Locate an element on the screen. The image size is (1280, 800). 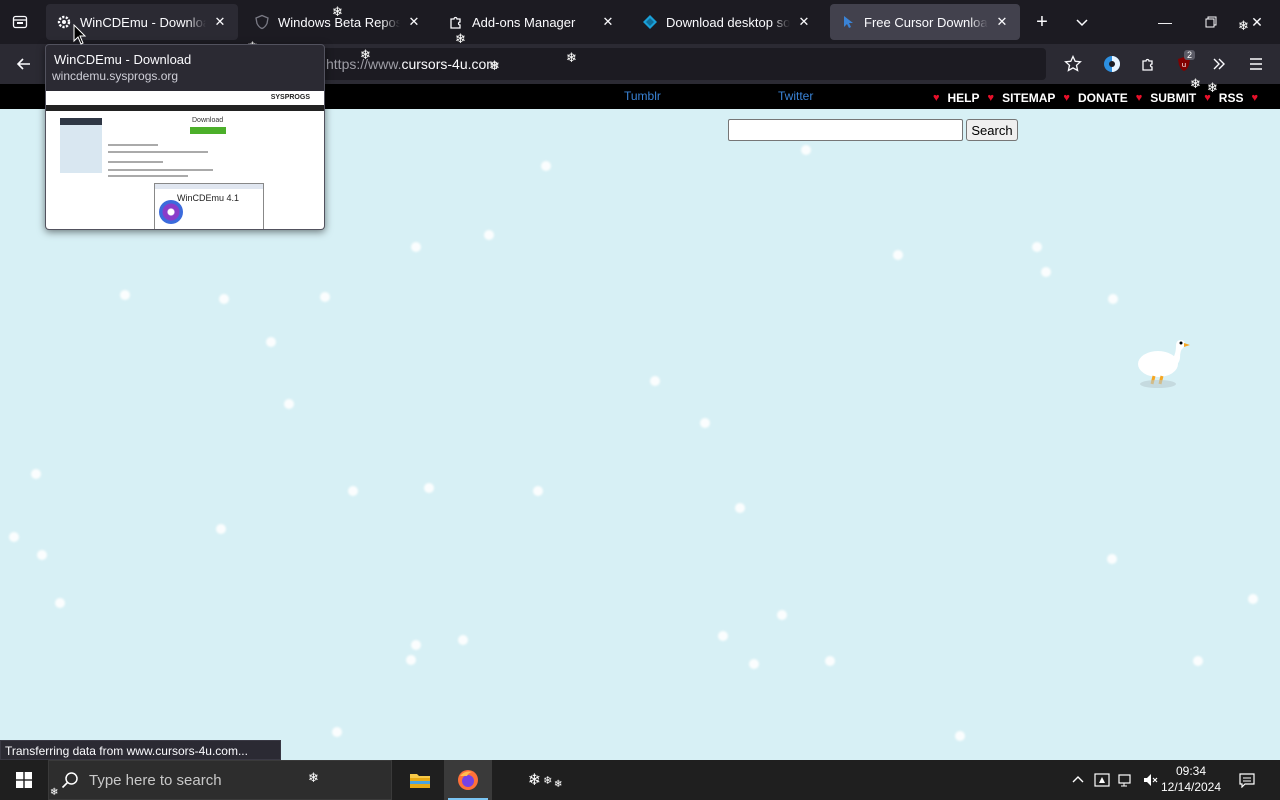
arrow-left-icon is located at coordinates (23, 64).